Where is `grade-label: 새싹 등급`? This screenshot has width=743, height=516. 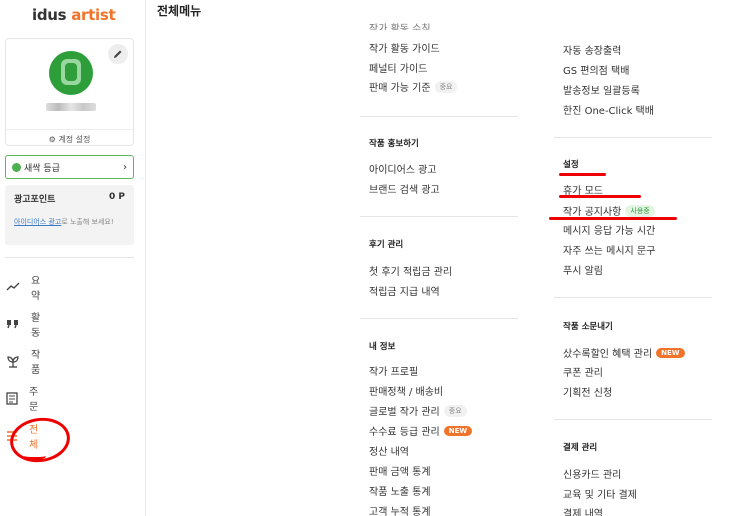
grade-label: 새싹 등급 is located at coordinates (42, 168).